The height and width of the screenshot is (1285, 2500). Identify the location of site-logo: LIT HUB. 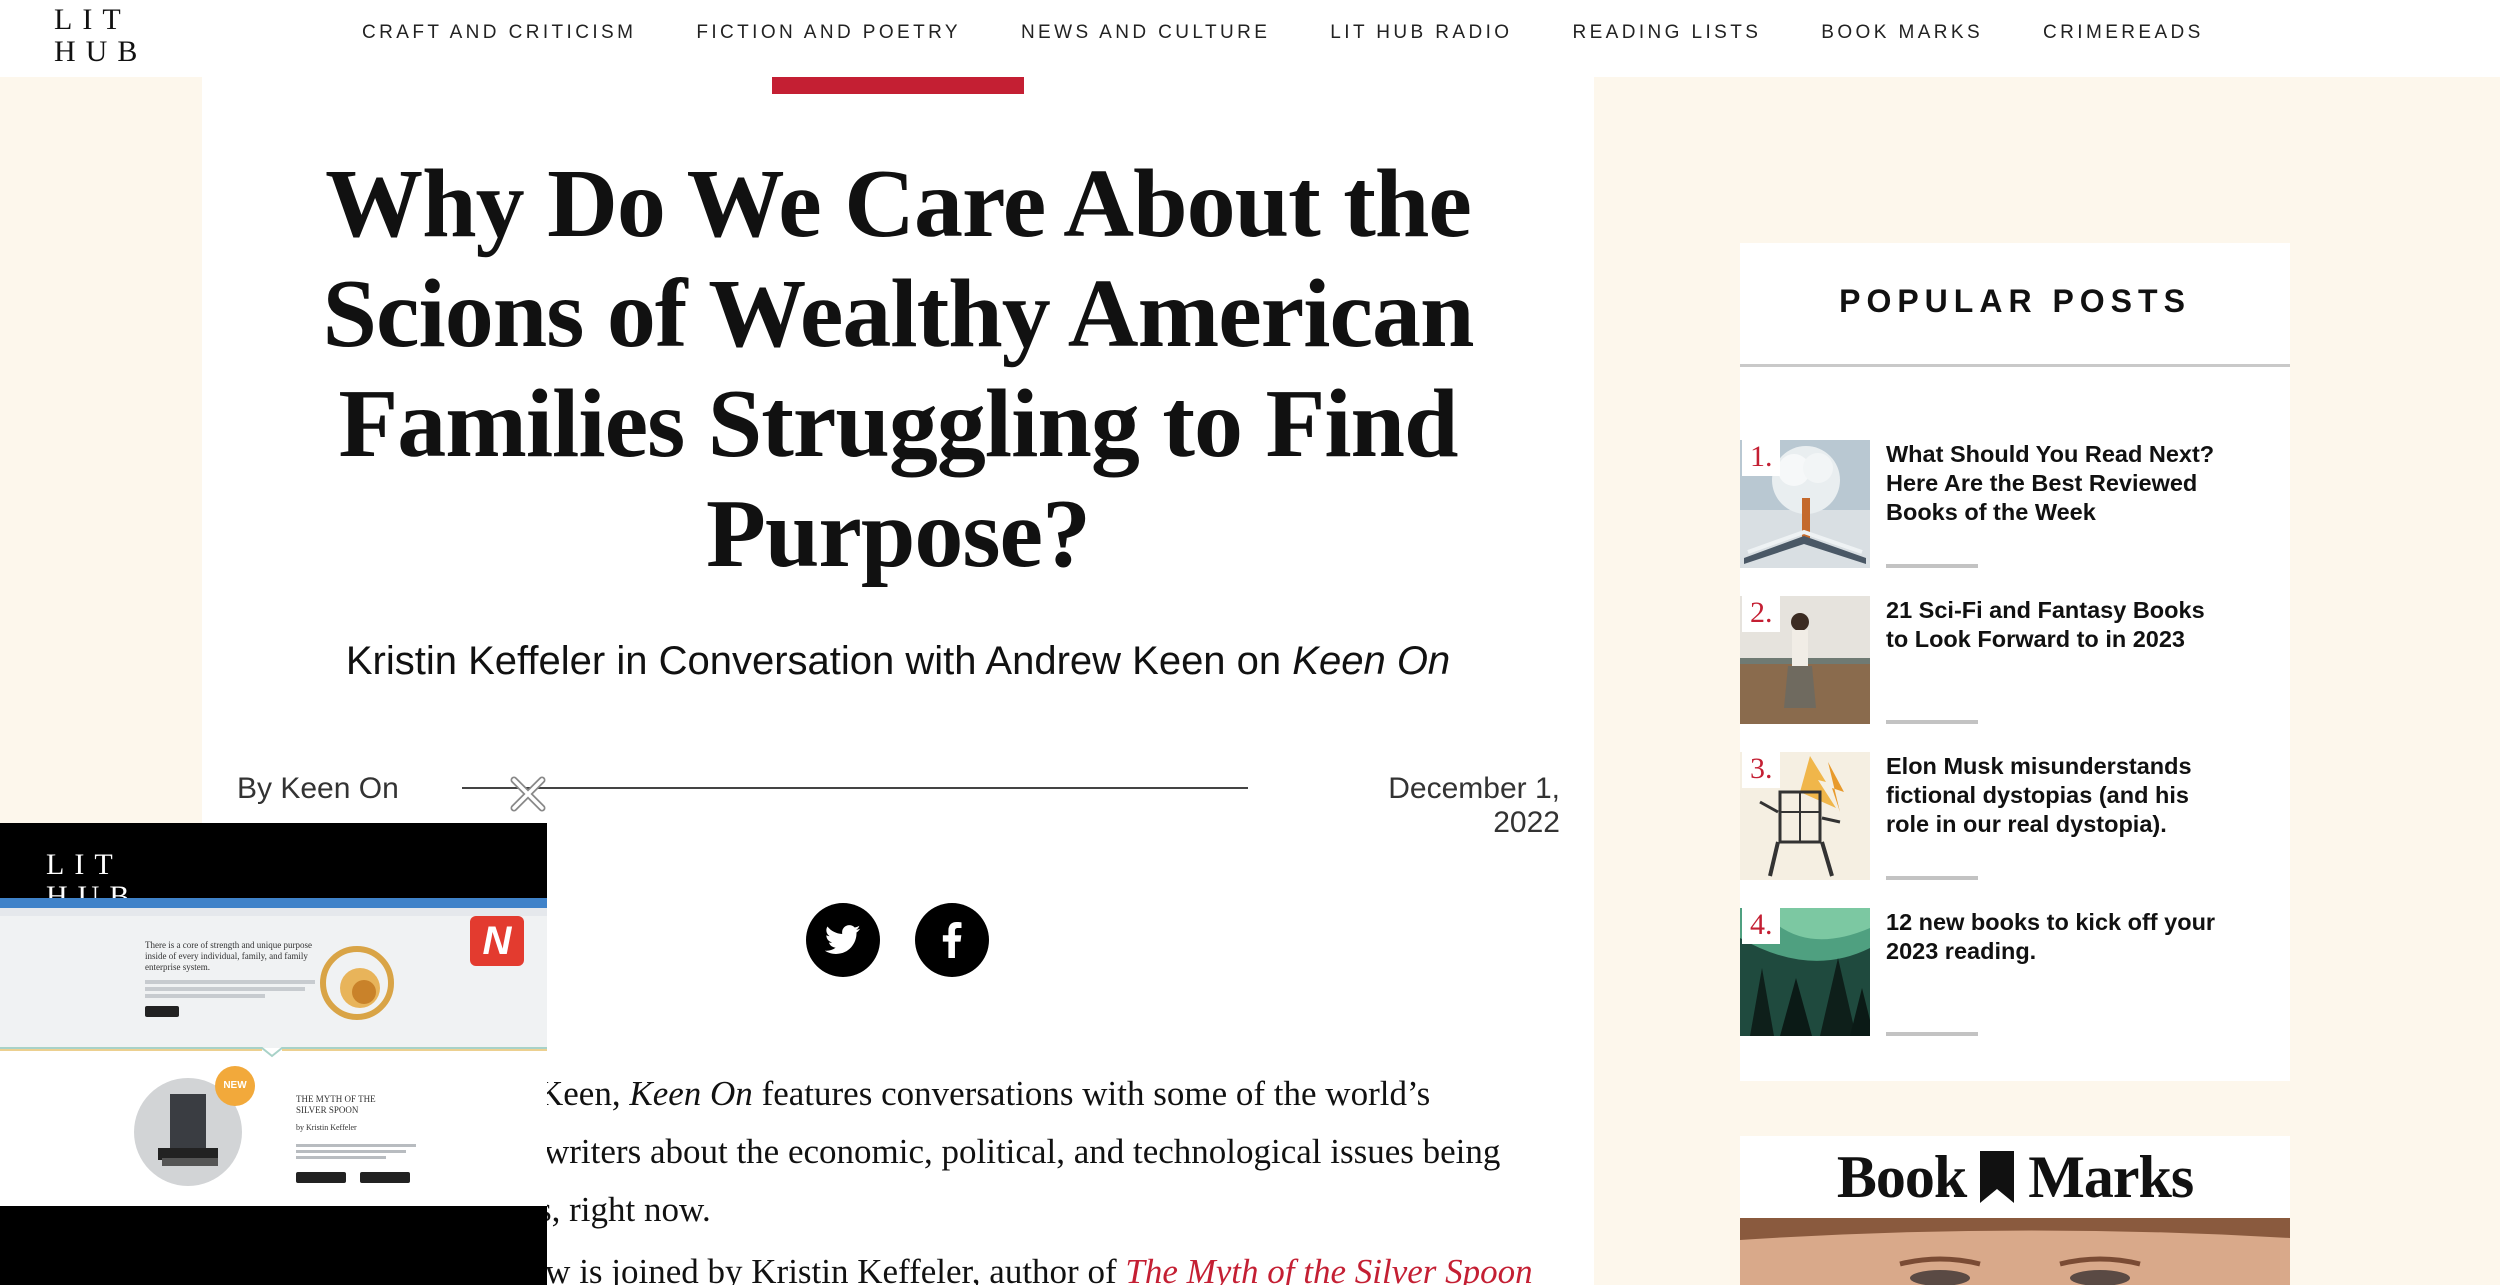
(100, 36).